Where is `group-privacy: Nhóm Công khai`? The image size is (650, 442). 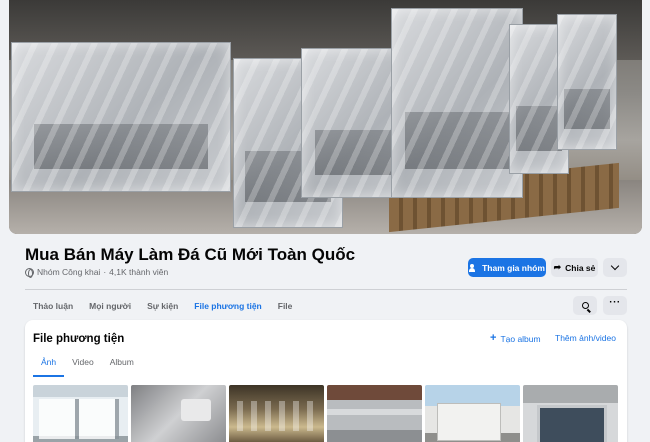 group-privacy: Nhóm Công khai is located at coordinates (68, 272).